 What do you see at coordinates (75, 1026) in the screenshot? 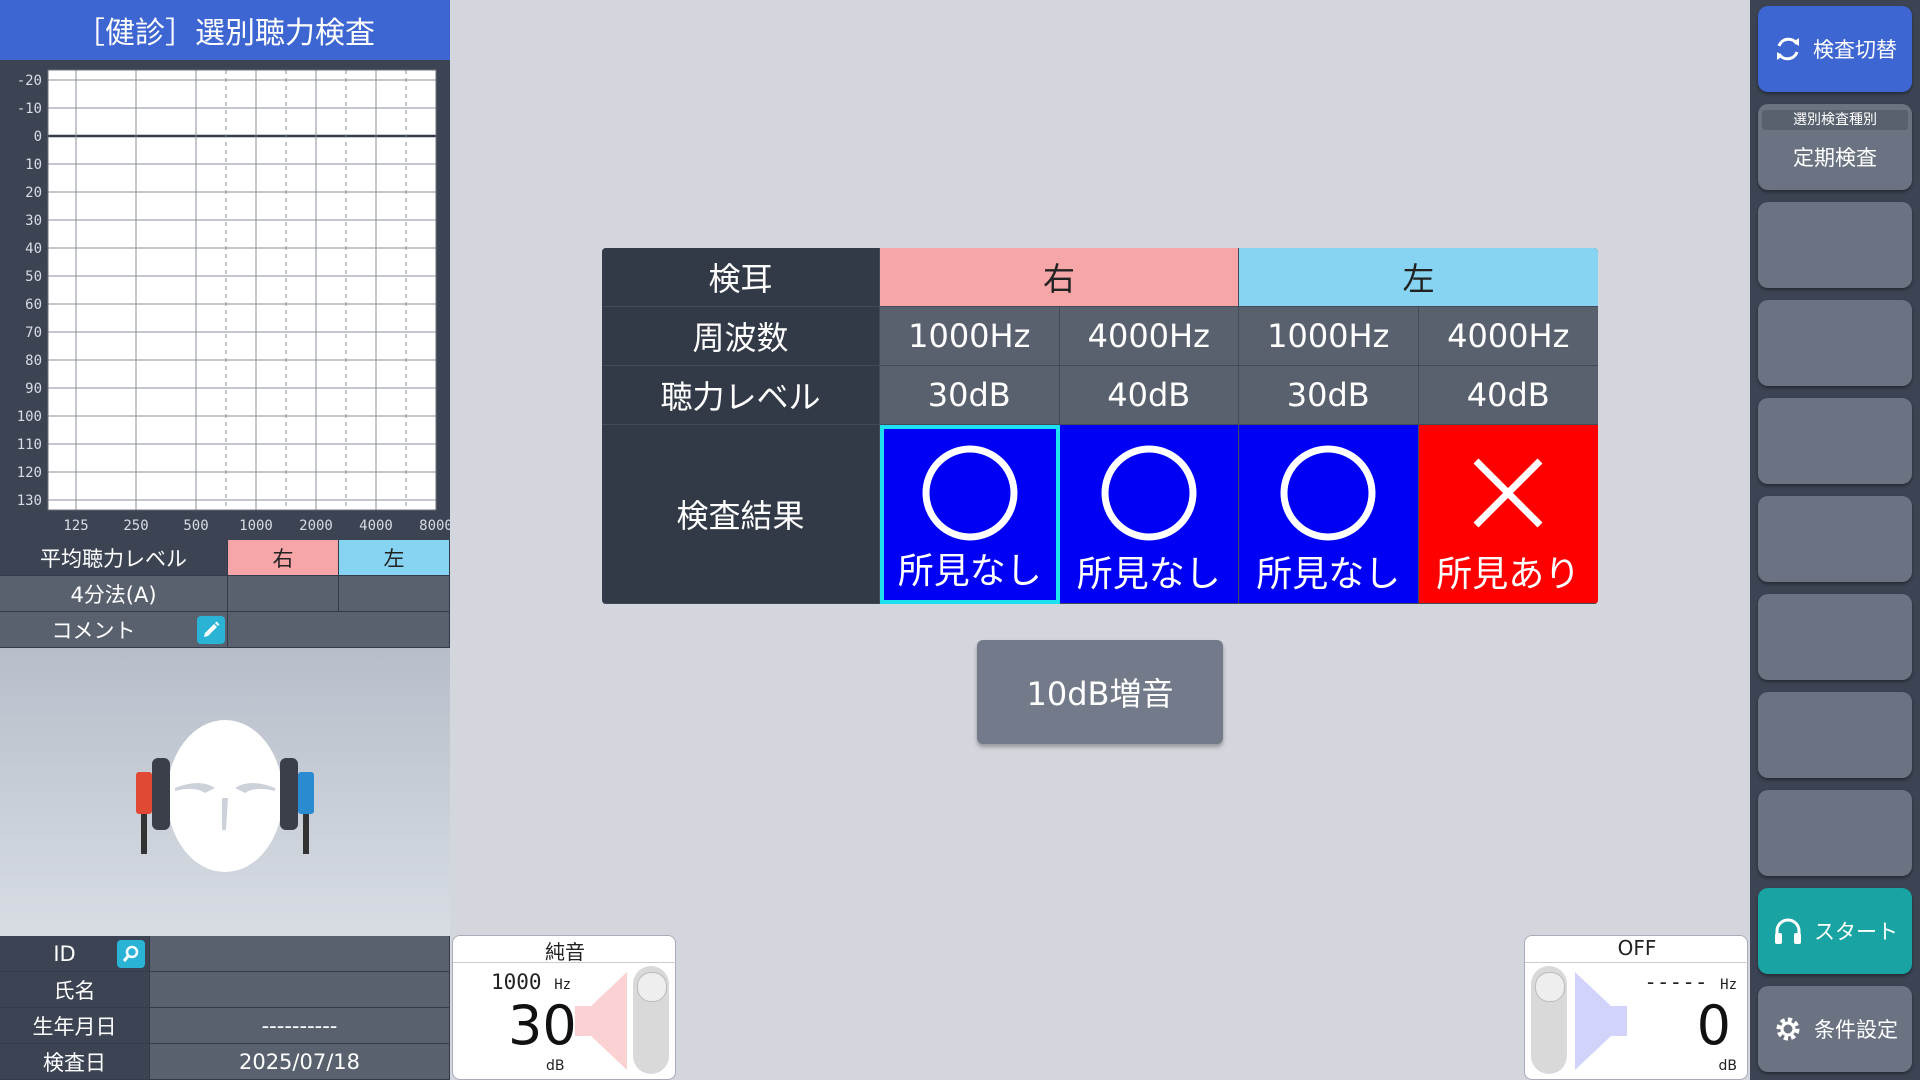
I see `dob-label: 生年月日` at bounding box center [75, 1026].